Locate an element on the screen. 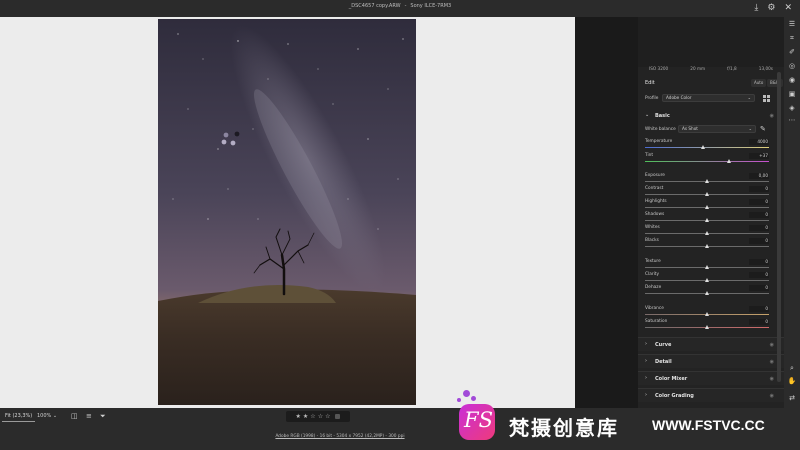  star-2: ★ is located at coordinates (305, 416).